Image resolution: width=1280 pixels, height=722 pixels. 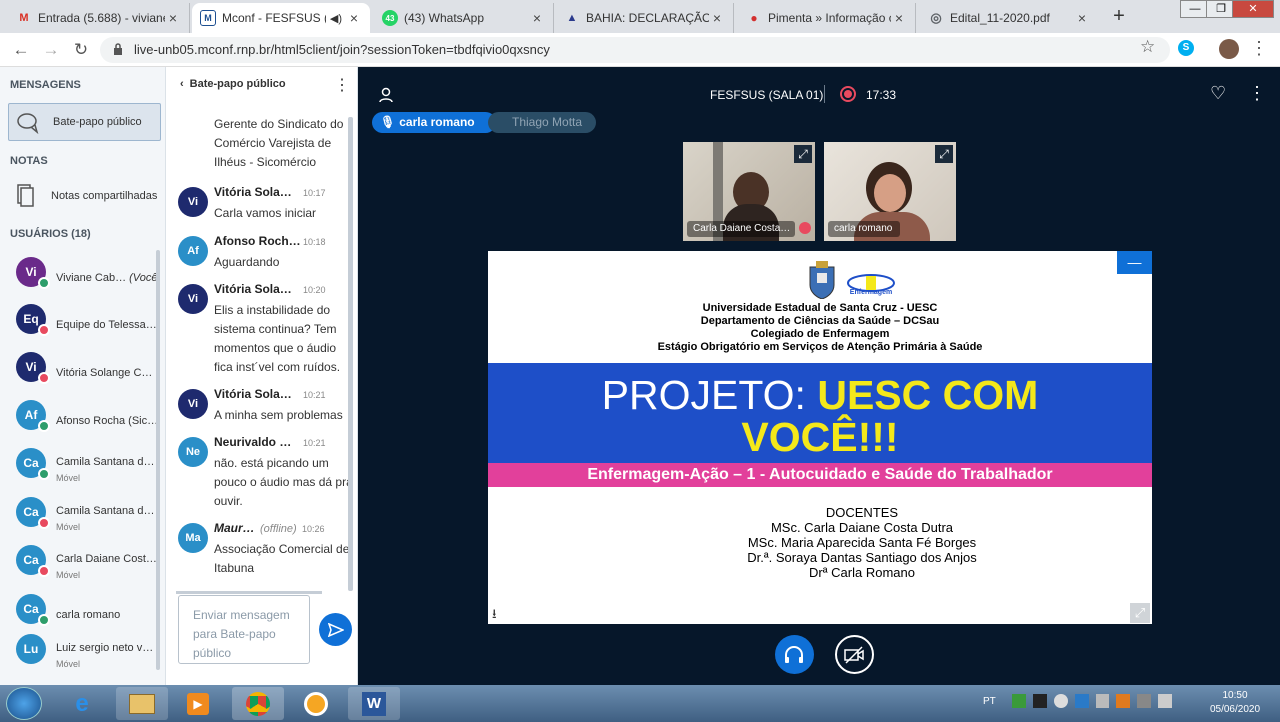 What do you see at coordinates (1134, 262) in the screenshot?
I see `minimize-presentation-button: —` at bounding box center [1134, 262].